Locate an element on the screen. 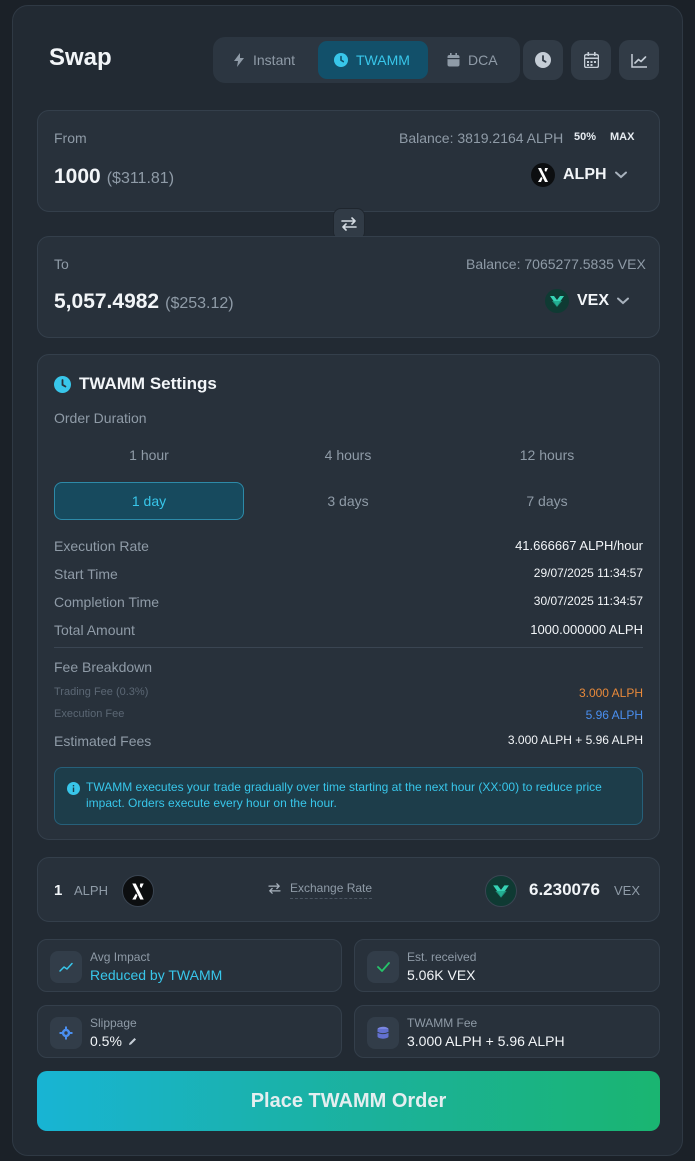 This screenshot has width=695, height=1161. tab-dca-label: DCA is located at coordinates (483, 60).